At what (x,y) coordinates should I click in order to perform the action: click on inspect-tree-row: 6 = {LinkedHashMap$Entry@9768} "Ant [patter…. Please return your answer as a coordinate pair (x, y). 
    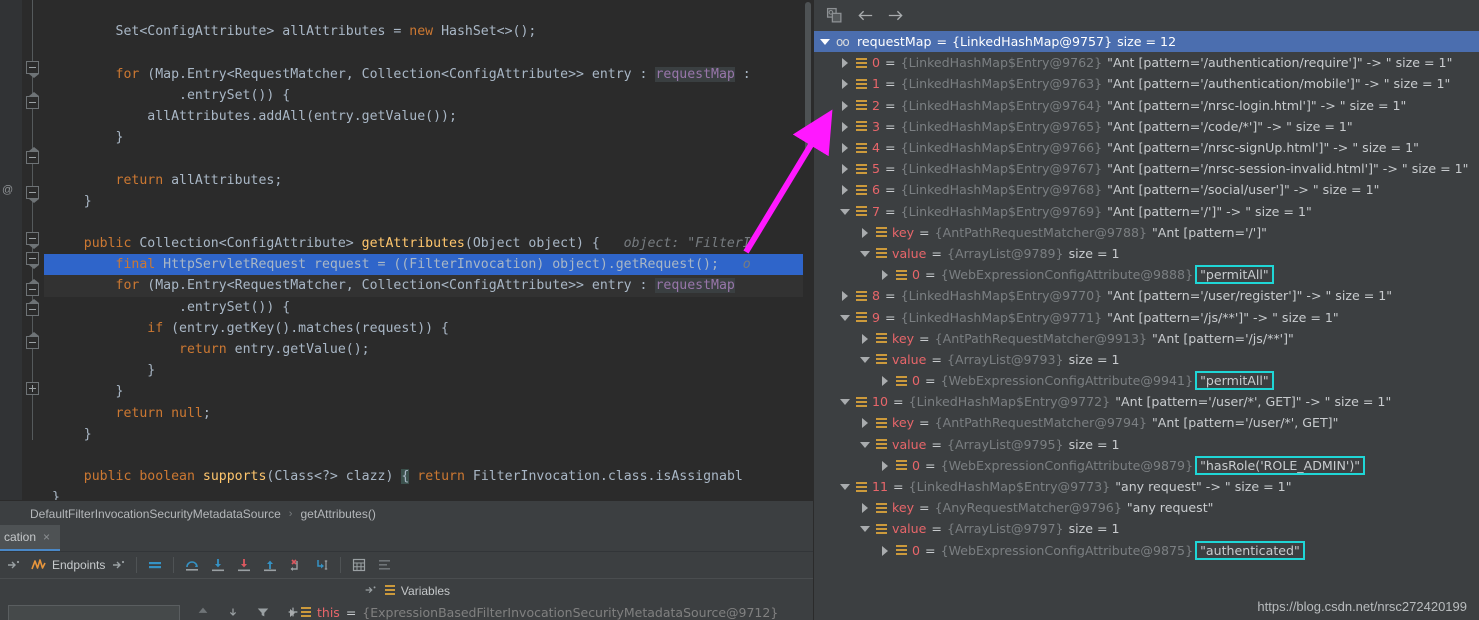
    Looking at the image, I should click on (1146, 189).